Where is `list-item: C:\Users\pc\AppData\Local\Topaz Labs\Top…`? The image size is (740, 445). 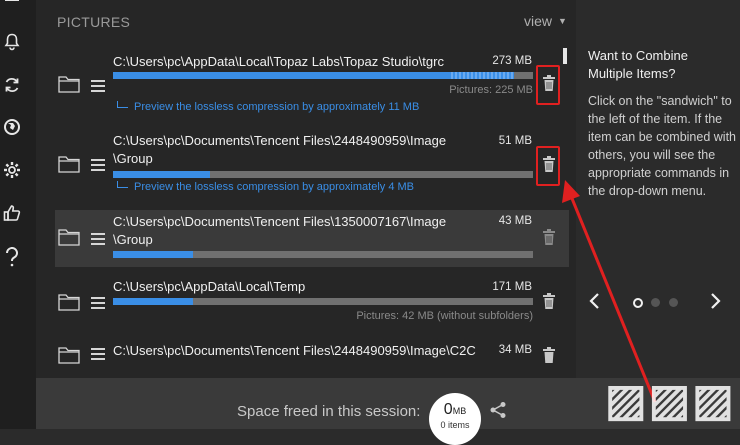
list-item: C:\Users\pc\AppData\Local\Topaz Labs\Top… is located at coordinates (312, 83).